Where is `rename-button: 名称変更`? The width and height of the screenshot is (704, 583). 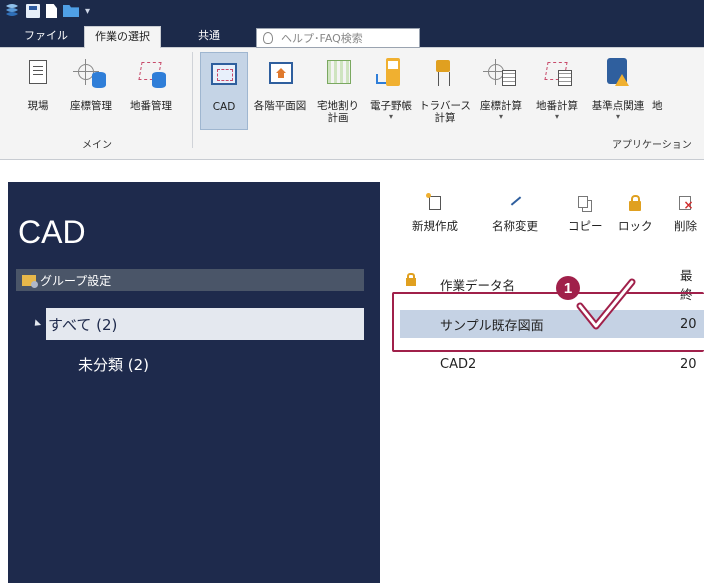 rename-button: 名称変更 is located at coordinates (515, 214).